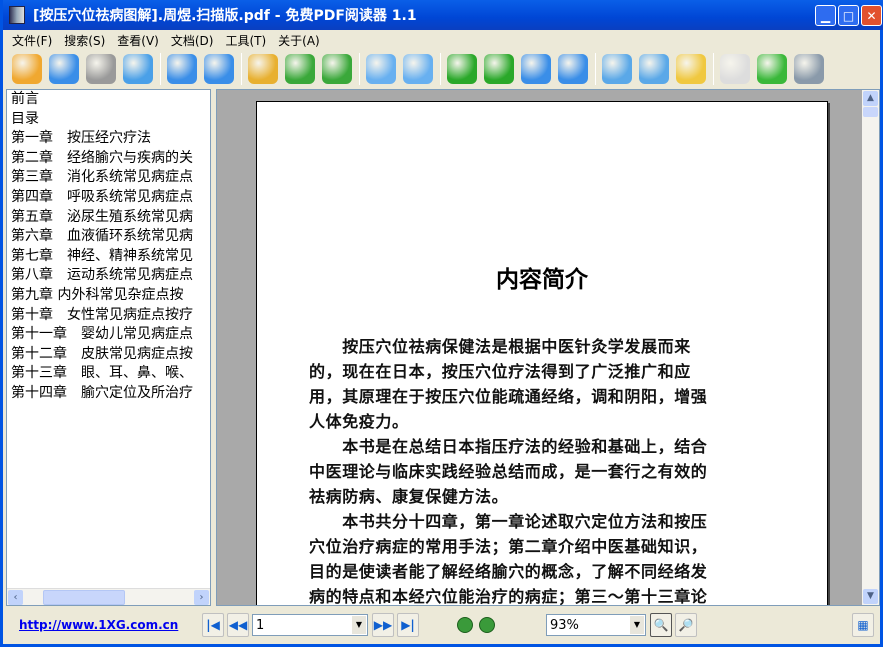  Describe the element at coordinates (245, 39) in the screenshot. I see `menu-item-4: 工具(T)` at that location.